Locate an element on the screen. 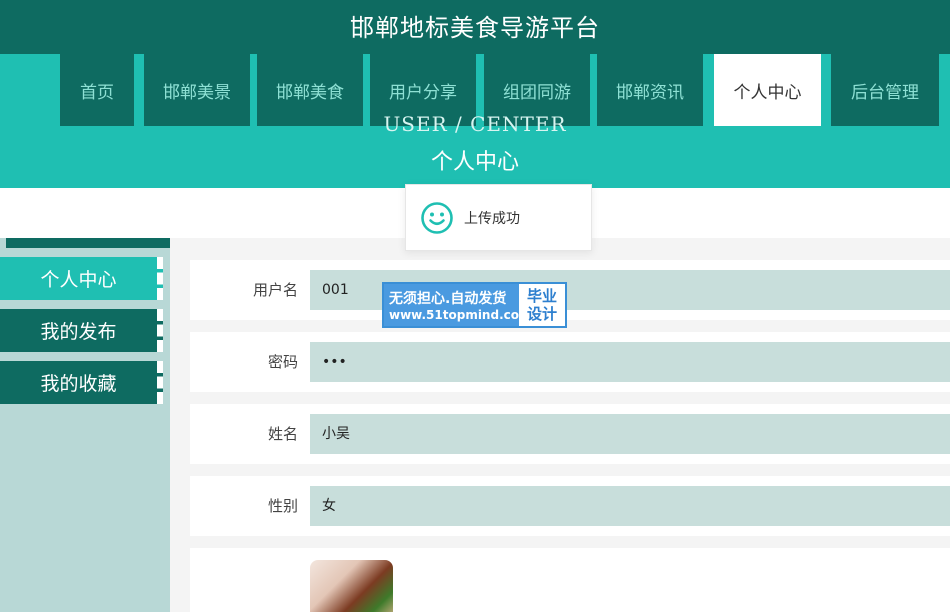 The image size is (950, 612). name-label: 姓名 is located at coordinates (282, 434).